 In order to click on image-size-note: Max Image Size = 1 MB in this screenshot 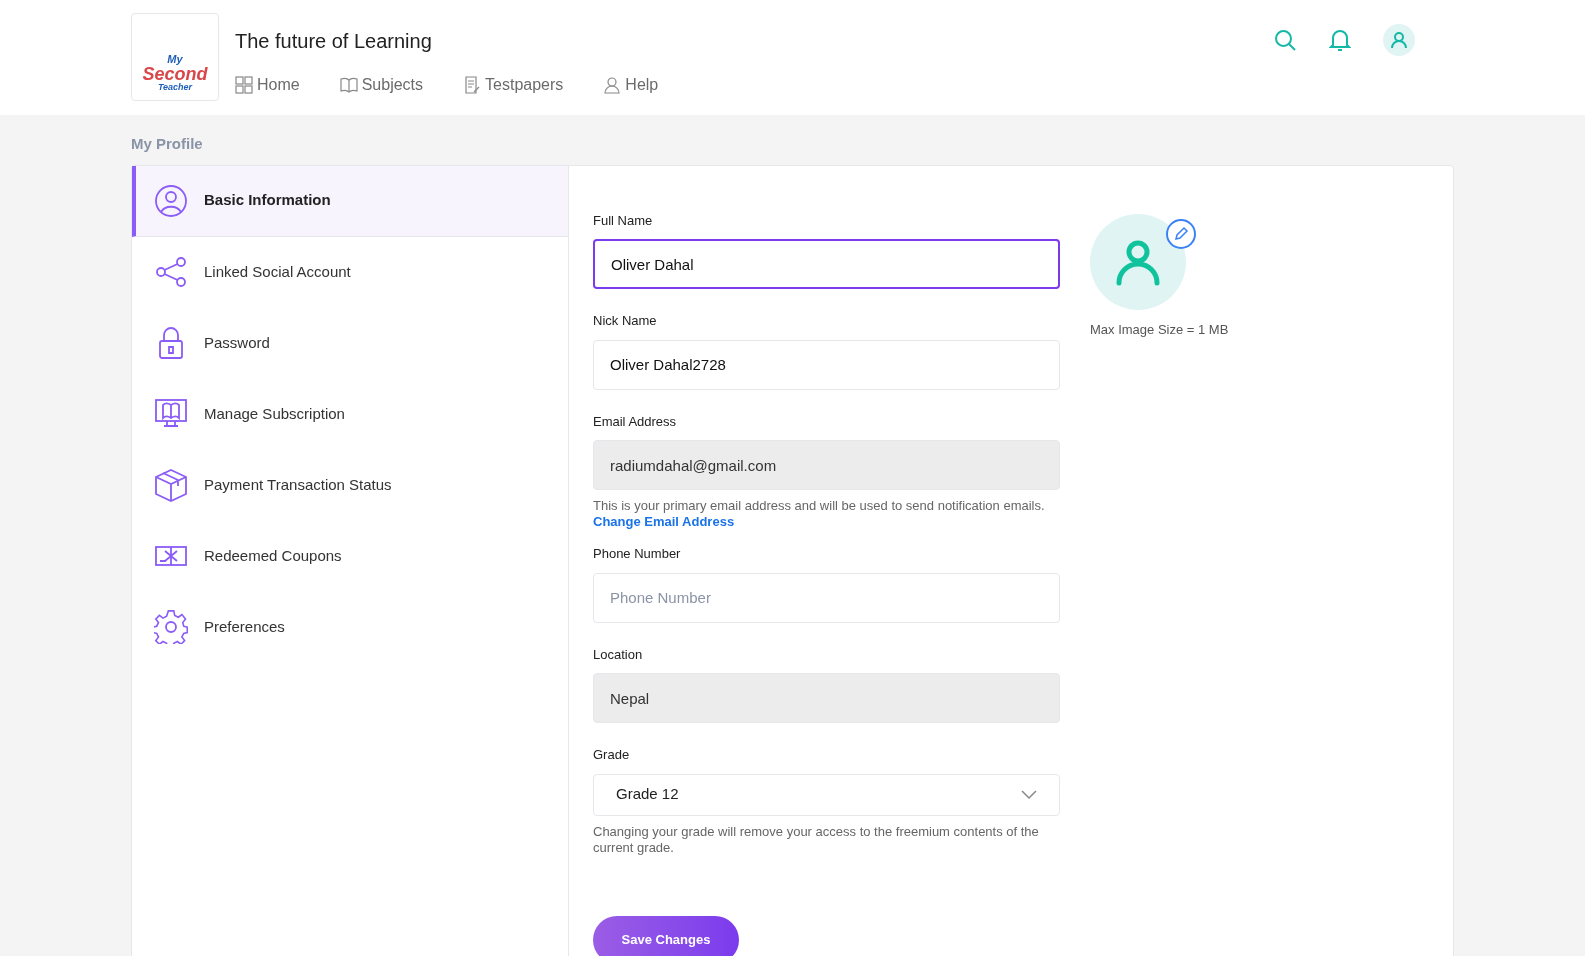, I will do `click(1159, 329)`.